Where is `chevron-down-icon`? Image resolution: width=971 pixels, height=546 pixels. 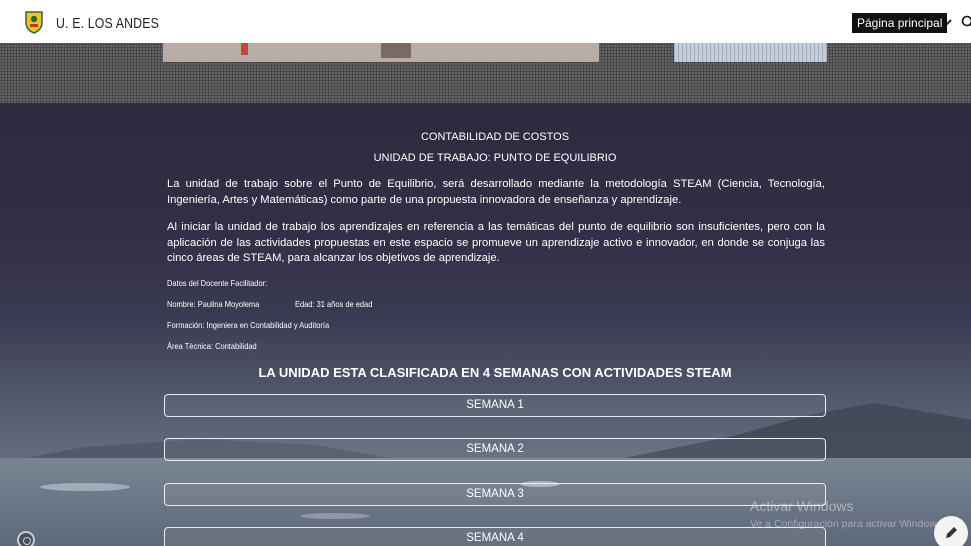 chevron-down-icon is located at coordinates (947, 22).